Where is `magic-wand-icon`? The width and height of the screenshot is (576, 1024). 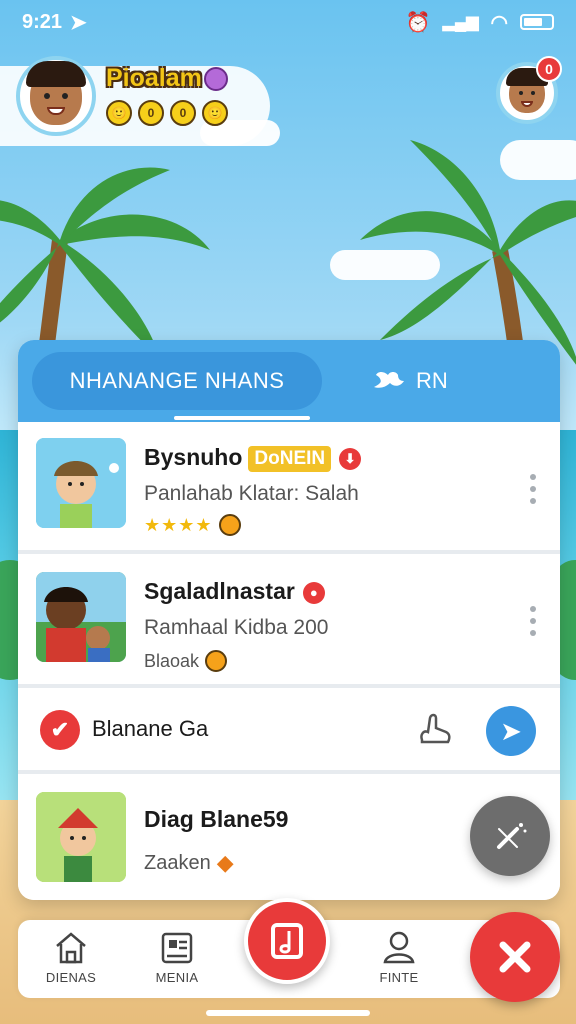
magic-wand-icon is located at coordinates (512, 836).